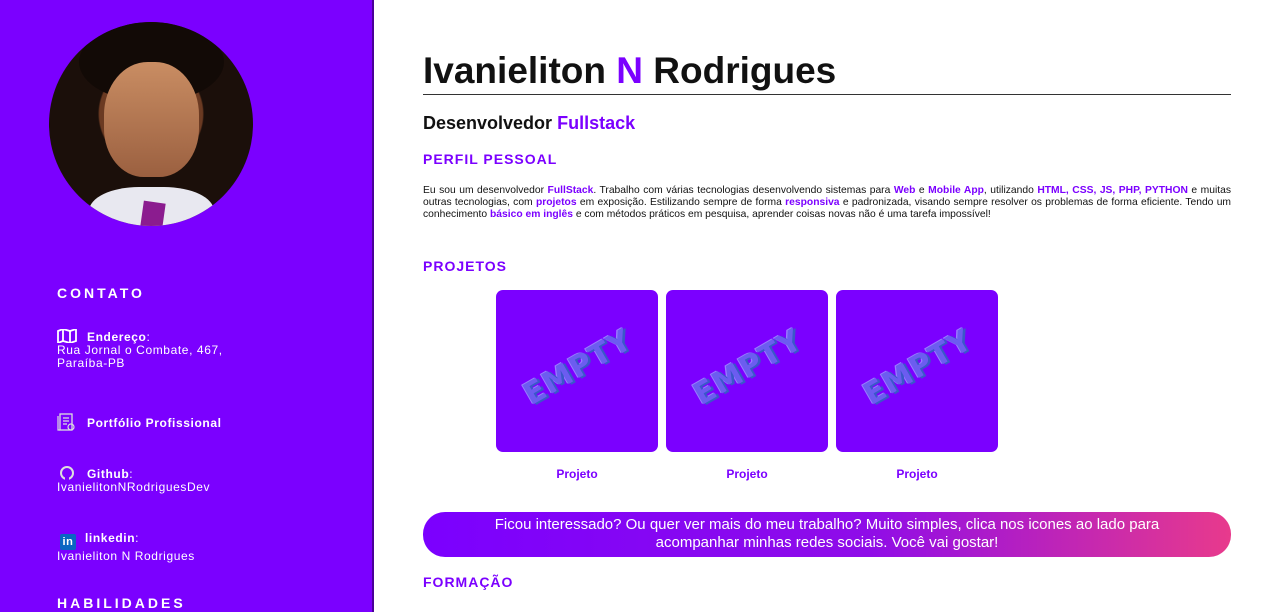 The width and height of the screenshot is (1280, 612). What do you see at coordinates (91, 363) in the screenshot?
I see `address-line-2: Paraíba-PB` at bounding box center [91, 363].